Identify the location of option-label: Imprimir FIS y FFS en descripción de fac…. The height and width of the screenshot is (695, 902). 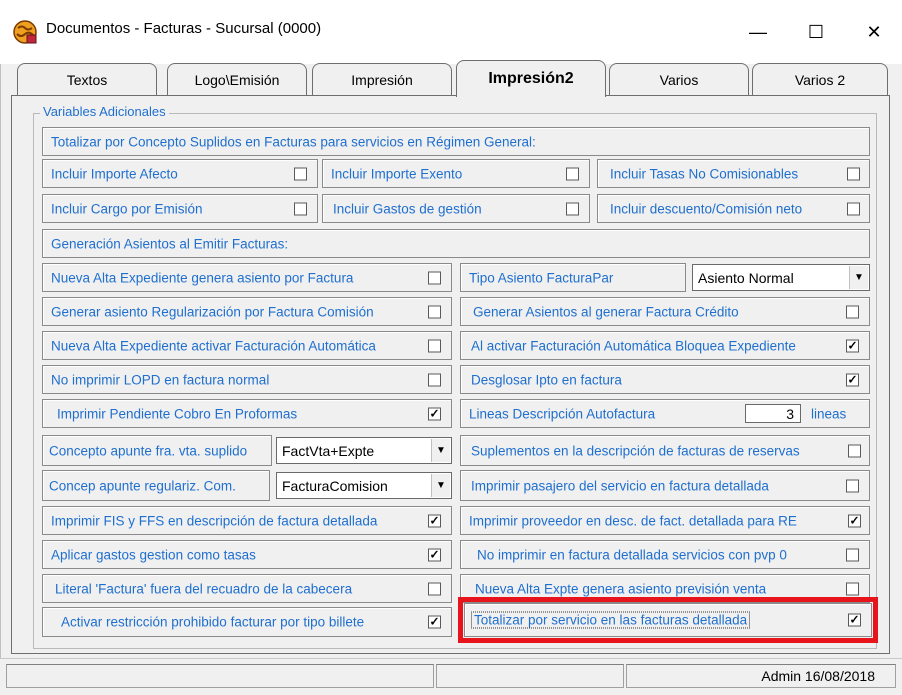
(214, 520).